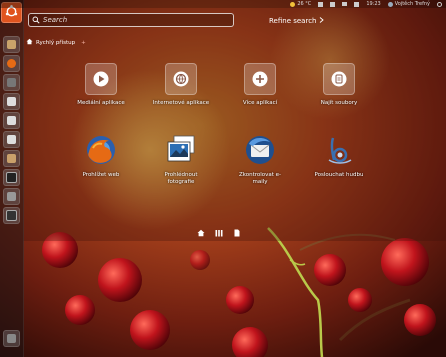  Describe the element at coordinates (237, 233) in the screenshot. I see `files-lens-icon` at that location.